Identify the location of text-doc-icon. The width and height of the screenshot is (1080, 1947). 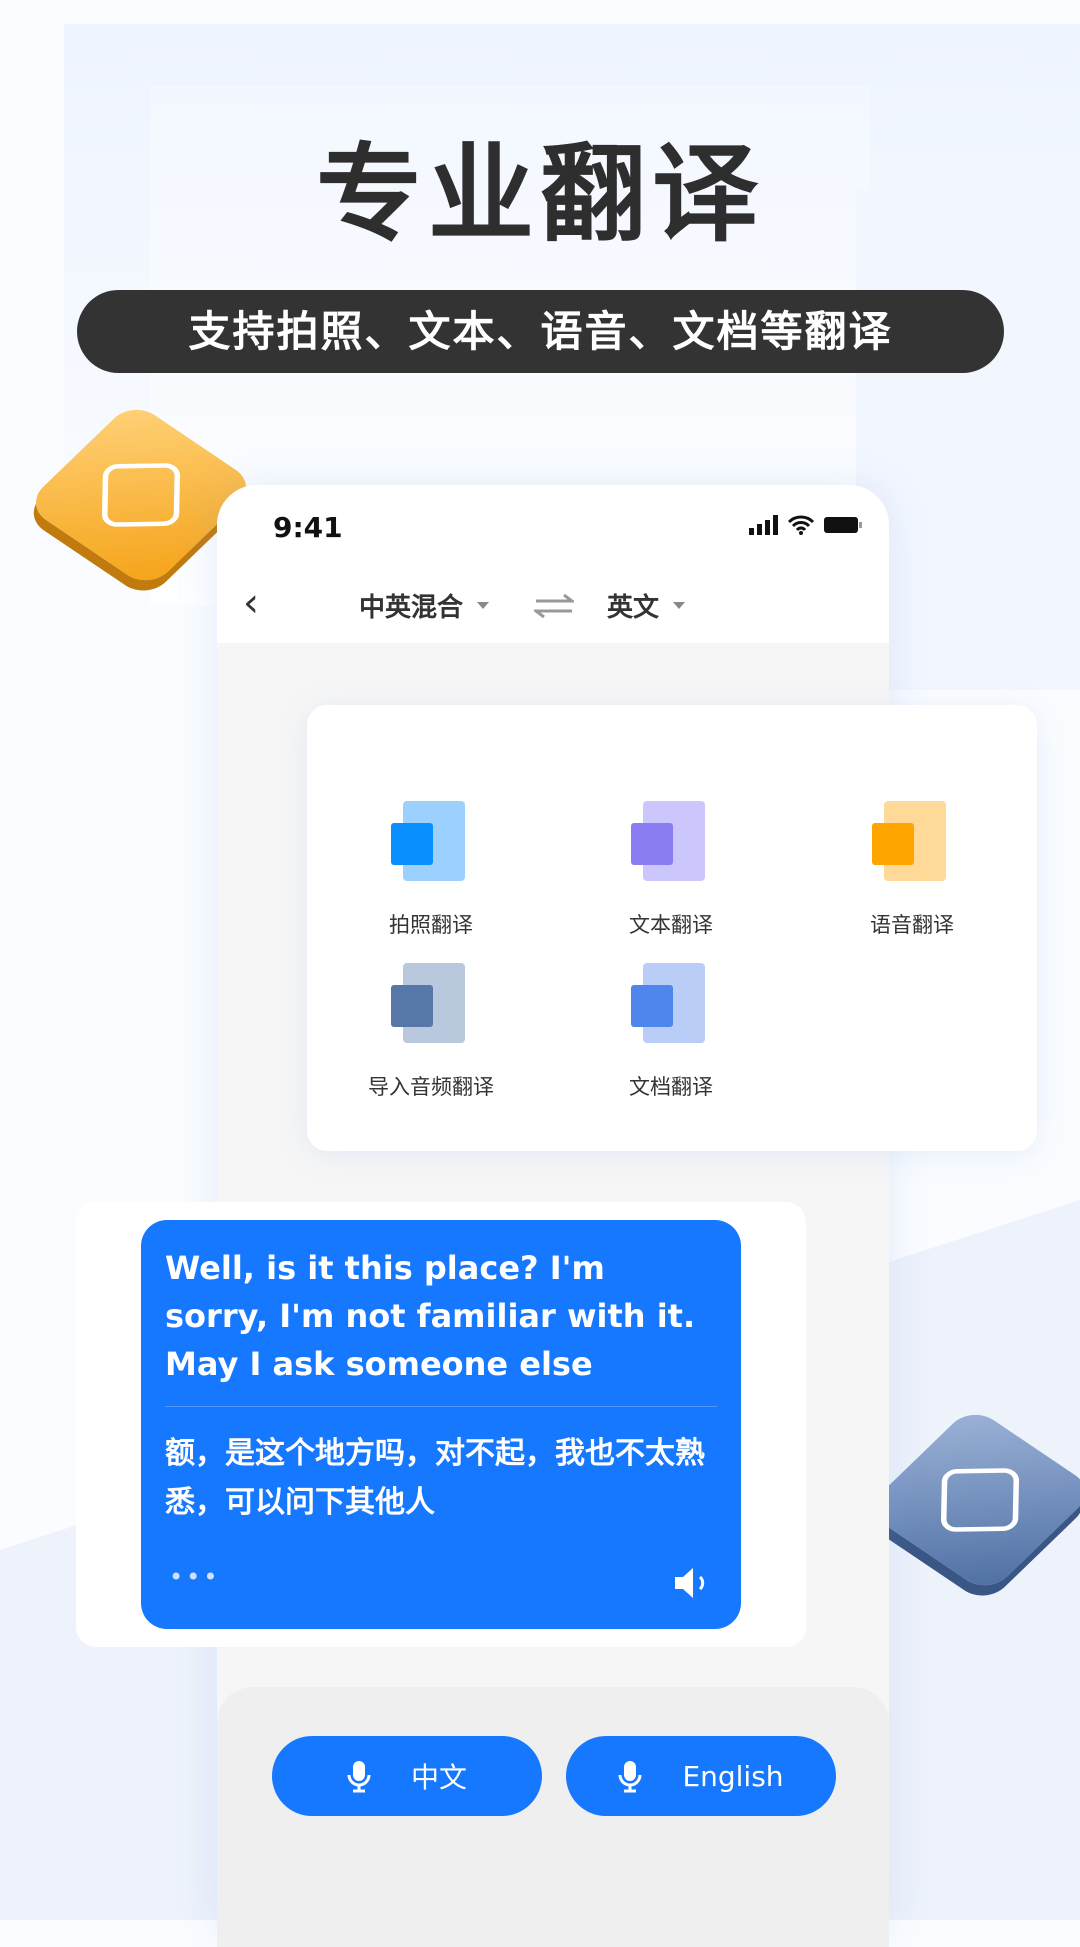
(671, 841).